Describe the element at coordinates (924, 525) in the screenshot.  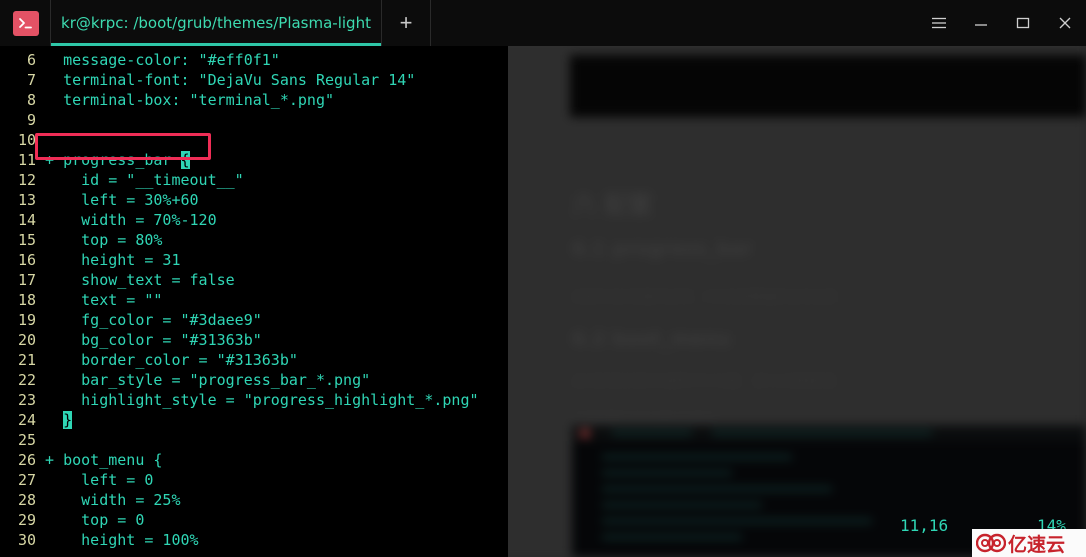
I see `cursor-position-status: 11,16` at that location.